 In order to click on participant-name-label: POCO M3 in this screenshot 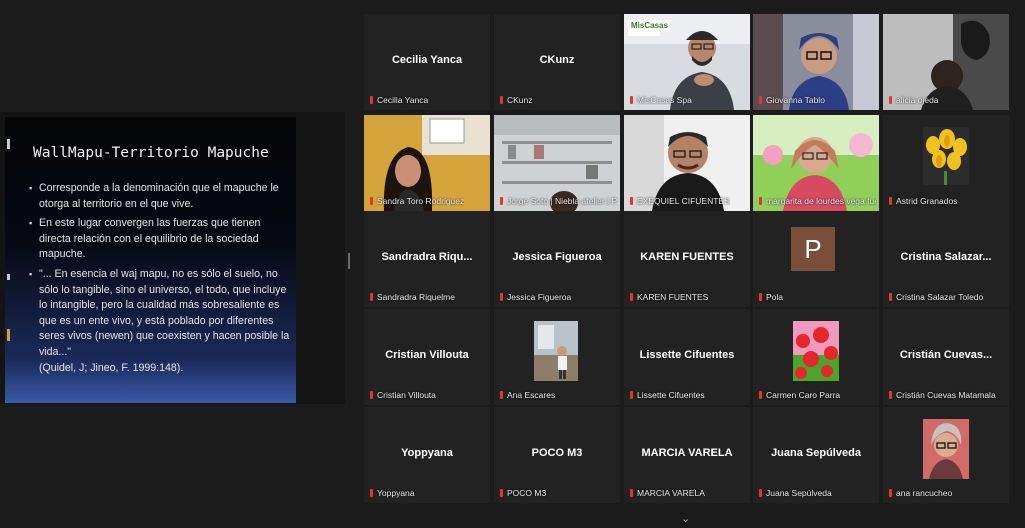, I will do `click(523, 493)`.